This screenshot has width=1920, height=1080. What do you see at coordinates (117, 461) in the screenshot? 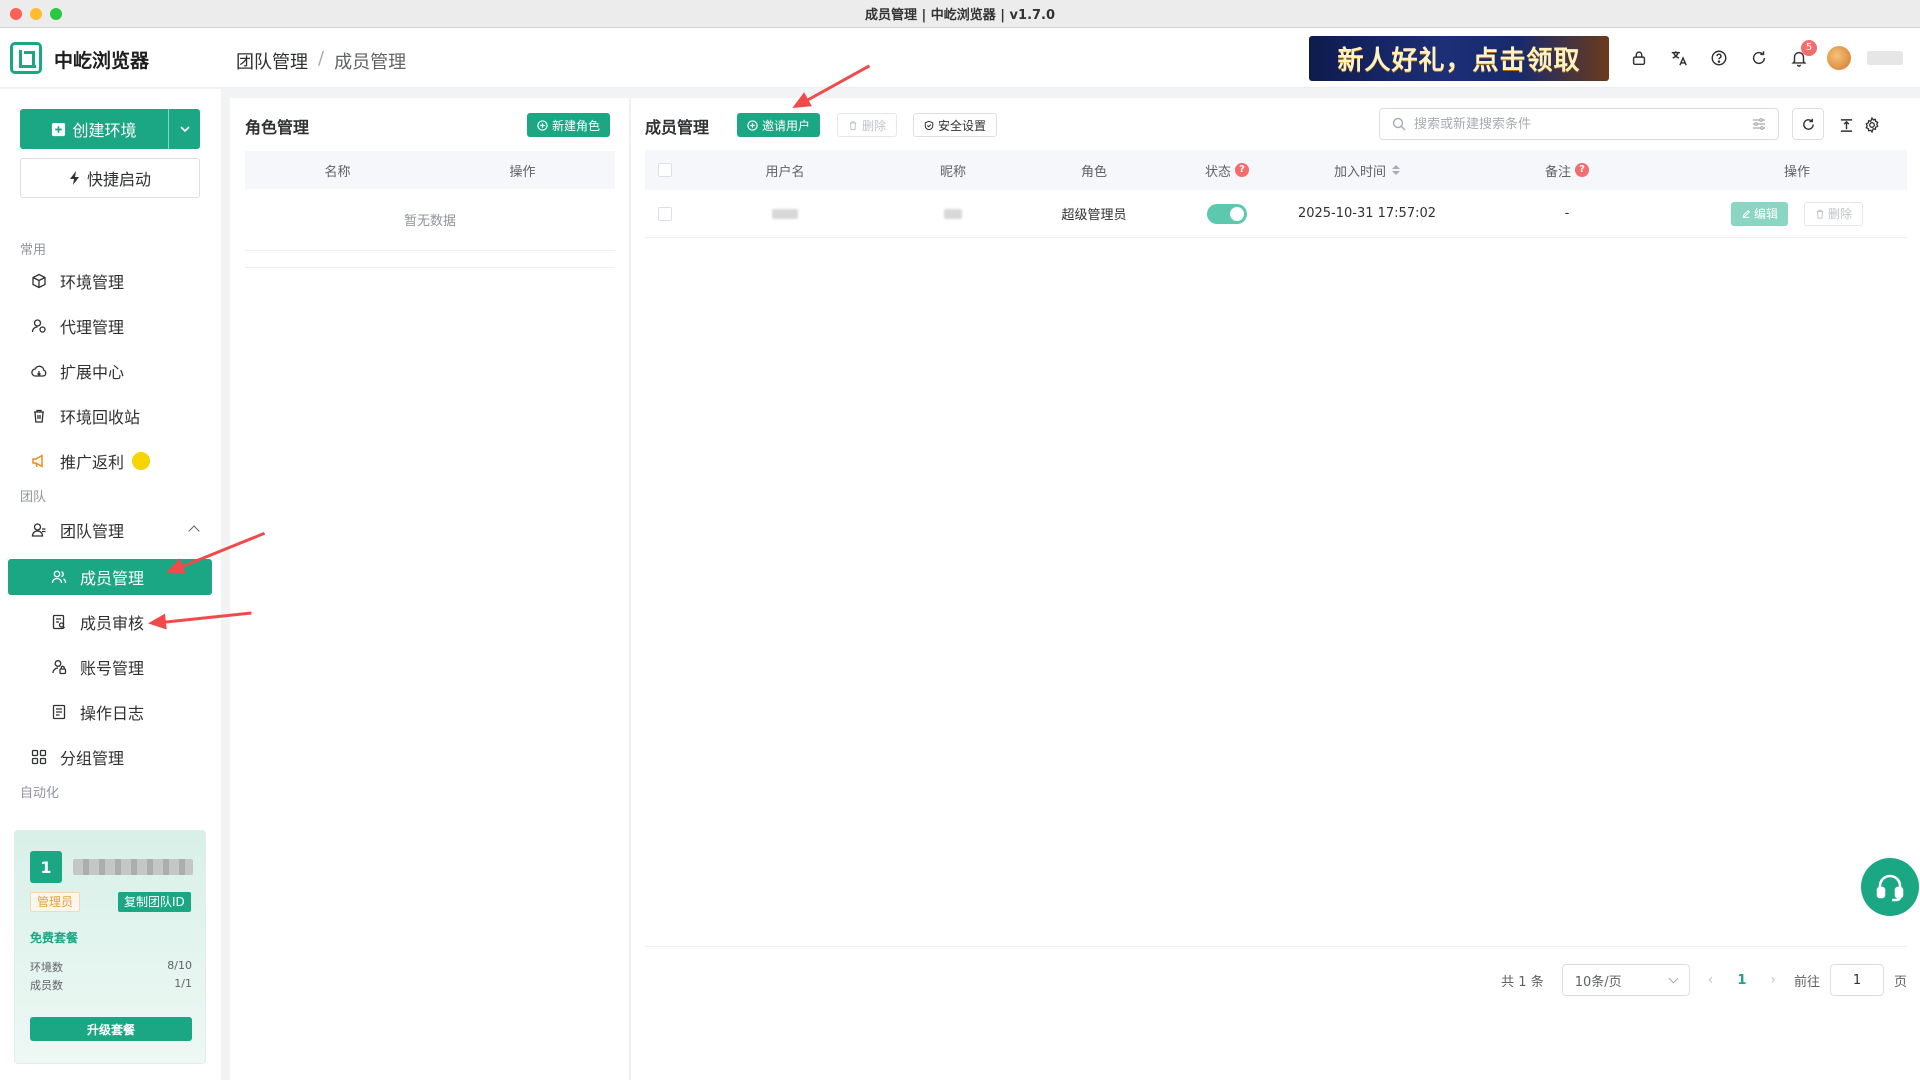
I see `sidebar-item-referral: 推广返利` at bounding box center [117, 461].